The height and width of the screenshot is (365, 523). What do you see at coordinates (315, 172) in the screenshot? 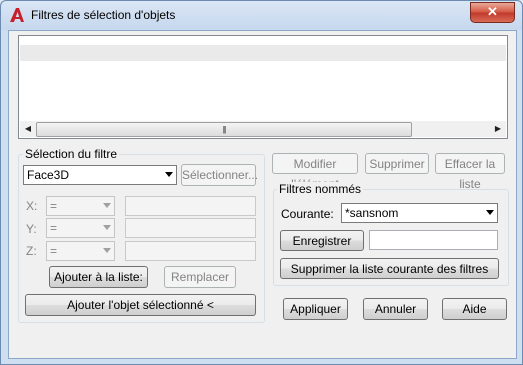
I see `modify-item-button: Modifier l'élément` at bounding box center [315, 172].